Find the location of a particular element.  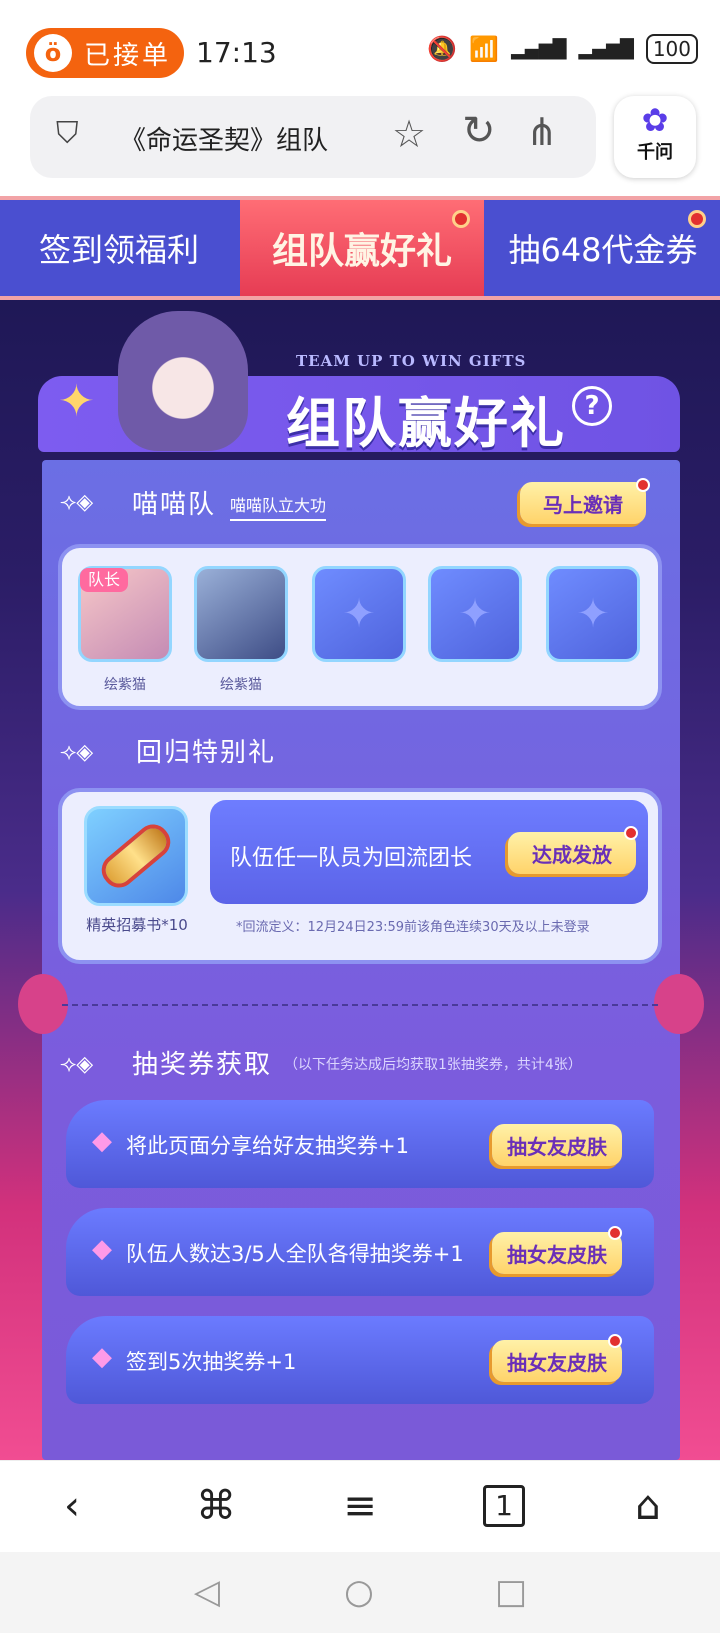

header-title: 组队赢好礼 is located at coordinates (426, 423).